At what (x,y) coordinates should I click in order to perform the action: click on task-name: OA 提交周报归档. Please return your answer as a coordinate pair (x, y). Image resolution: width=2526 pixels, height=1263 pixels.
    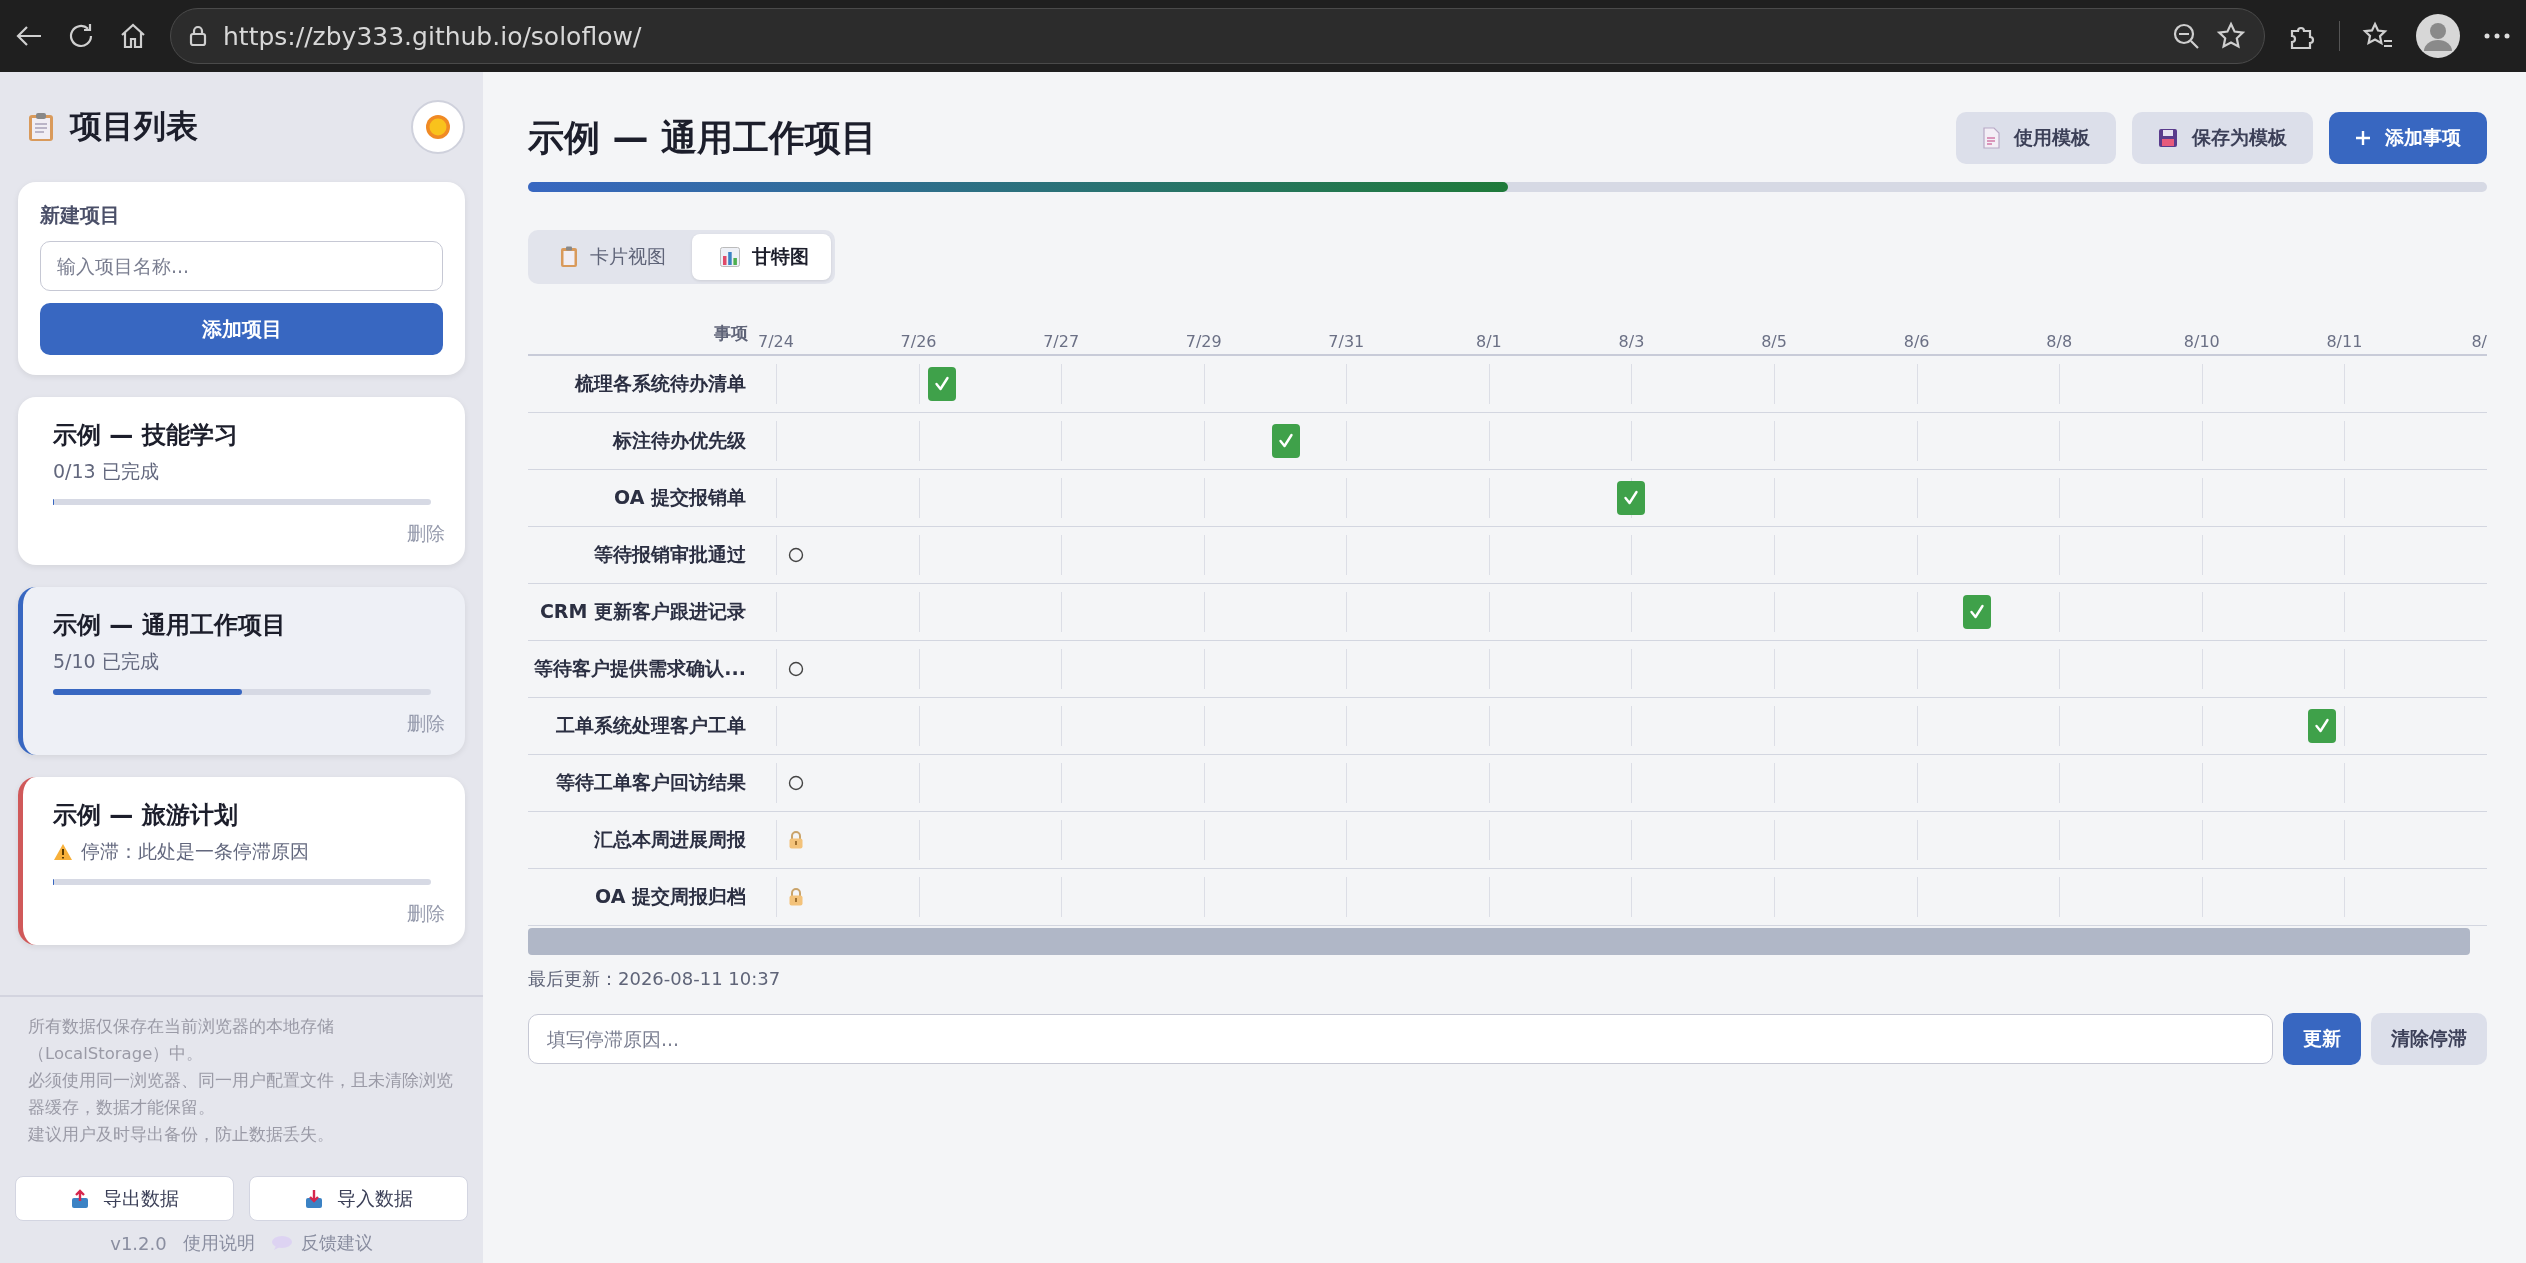
    Looking at the image, I should click on (670, 896).